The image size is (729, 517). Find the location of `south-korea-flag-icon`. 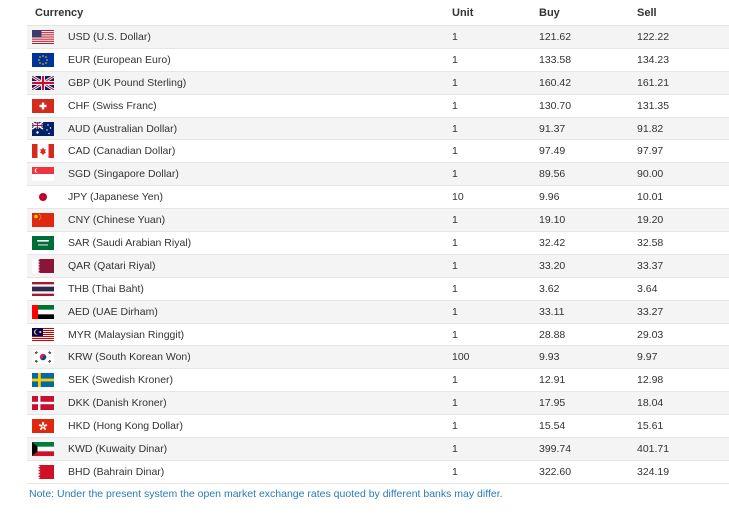

south-korea-flag-icon is located at coordinates (43, 357).